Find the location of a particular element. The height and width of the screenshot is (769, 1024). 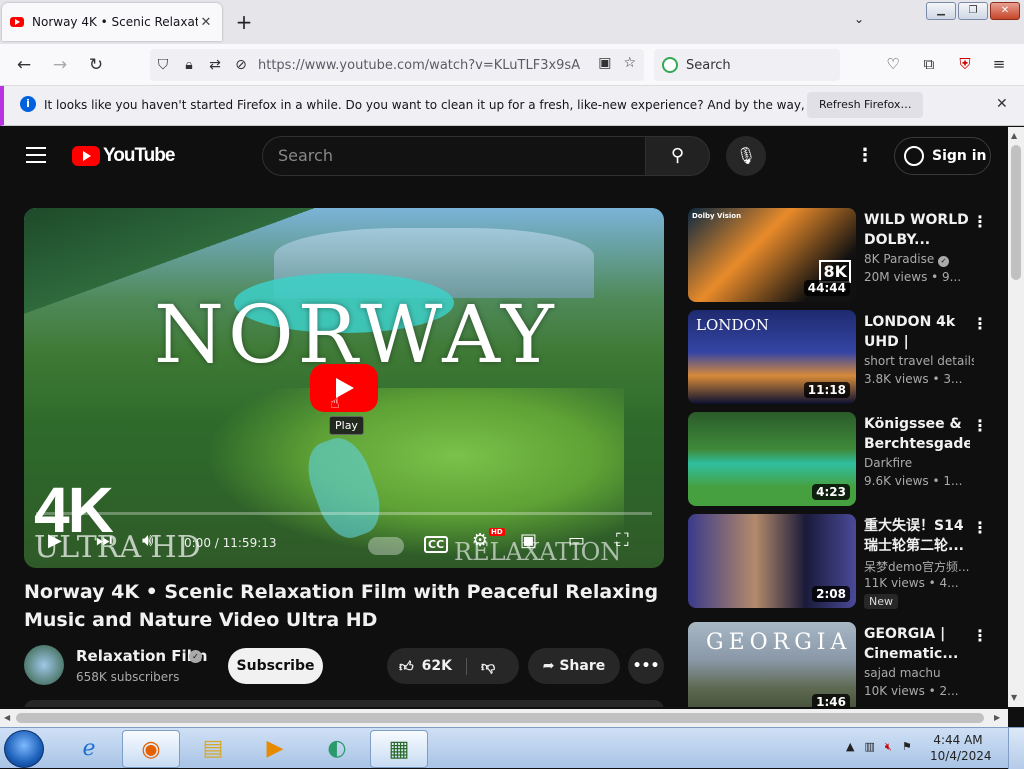

video-thumbnail: GEORGIA 1:46 is located at coordinates (772, 664).